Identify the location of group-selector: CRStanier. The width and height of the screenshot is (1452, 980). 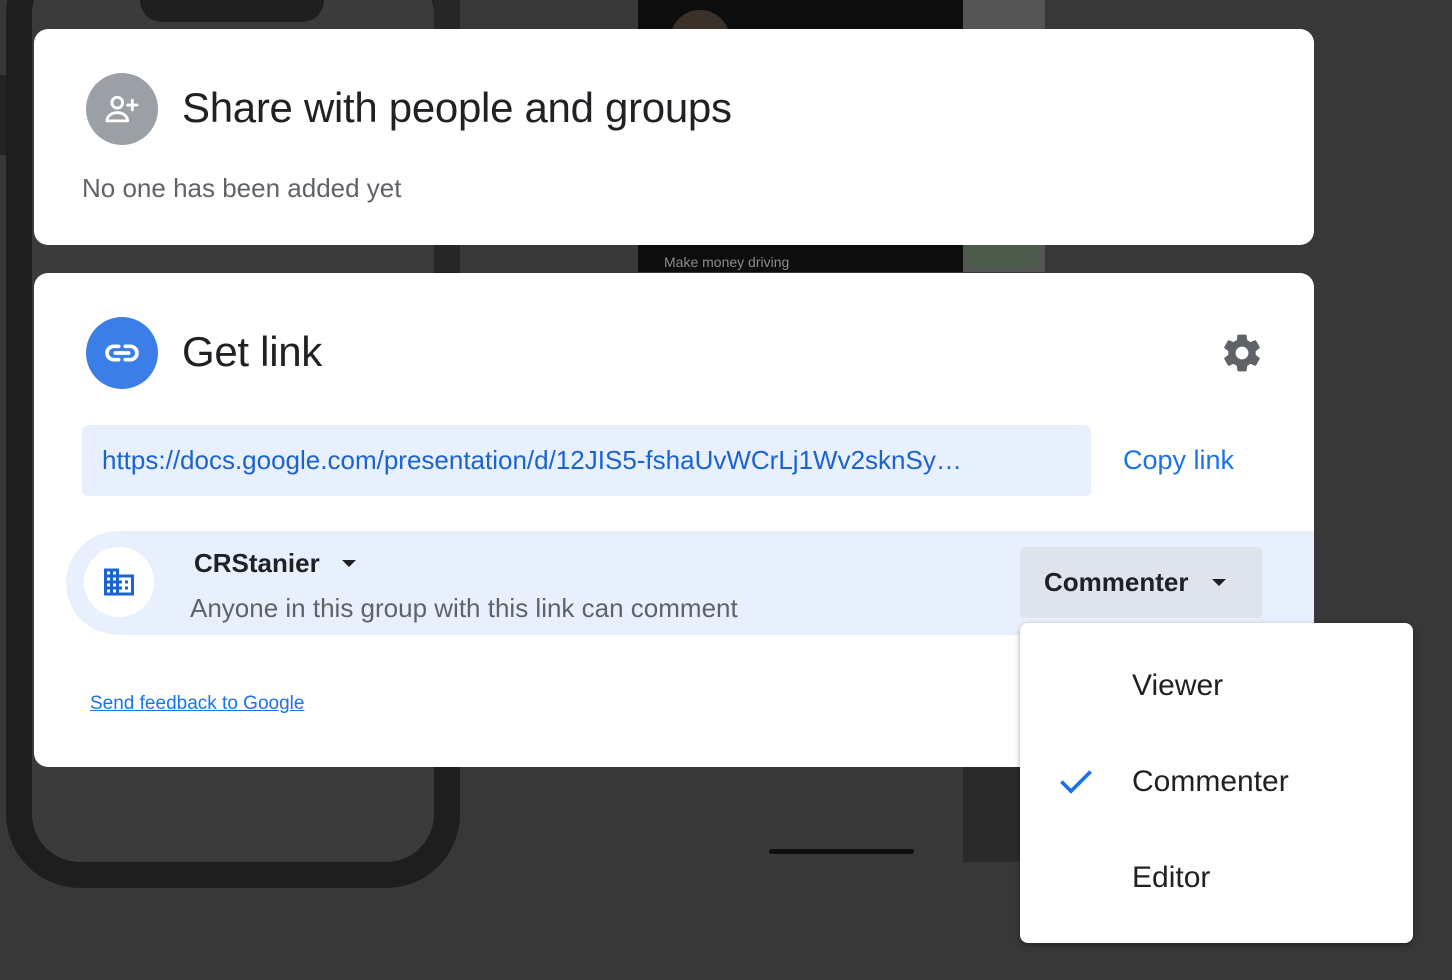
(275, 563).